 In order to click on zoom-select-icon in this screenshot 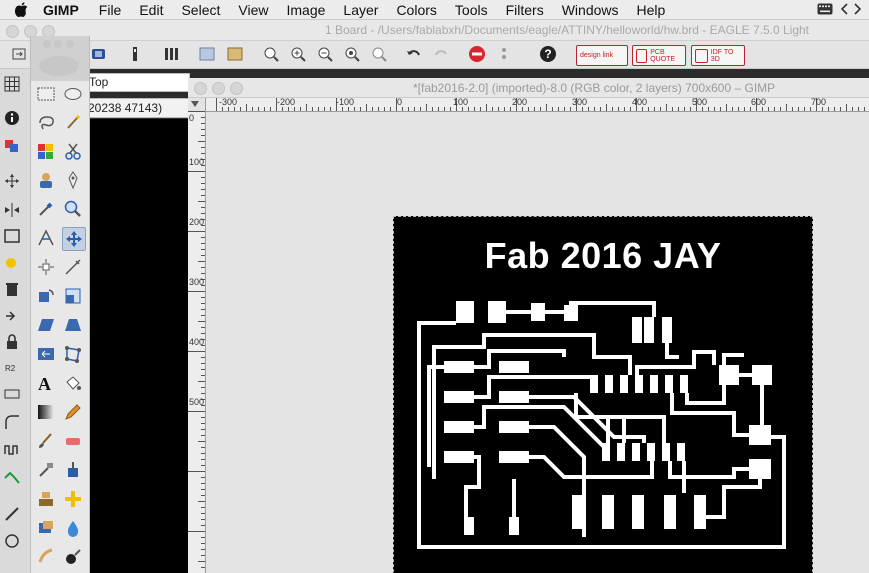, I will do `click(379, 54)`.